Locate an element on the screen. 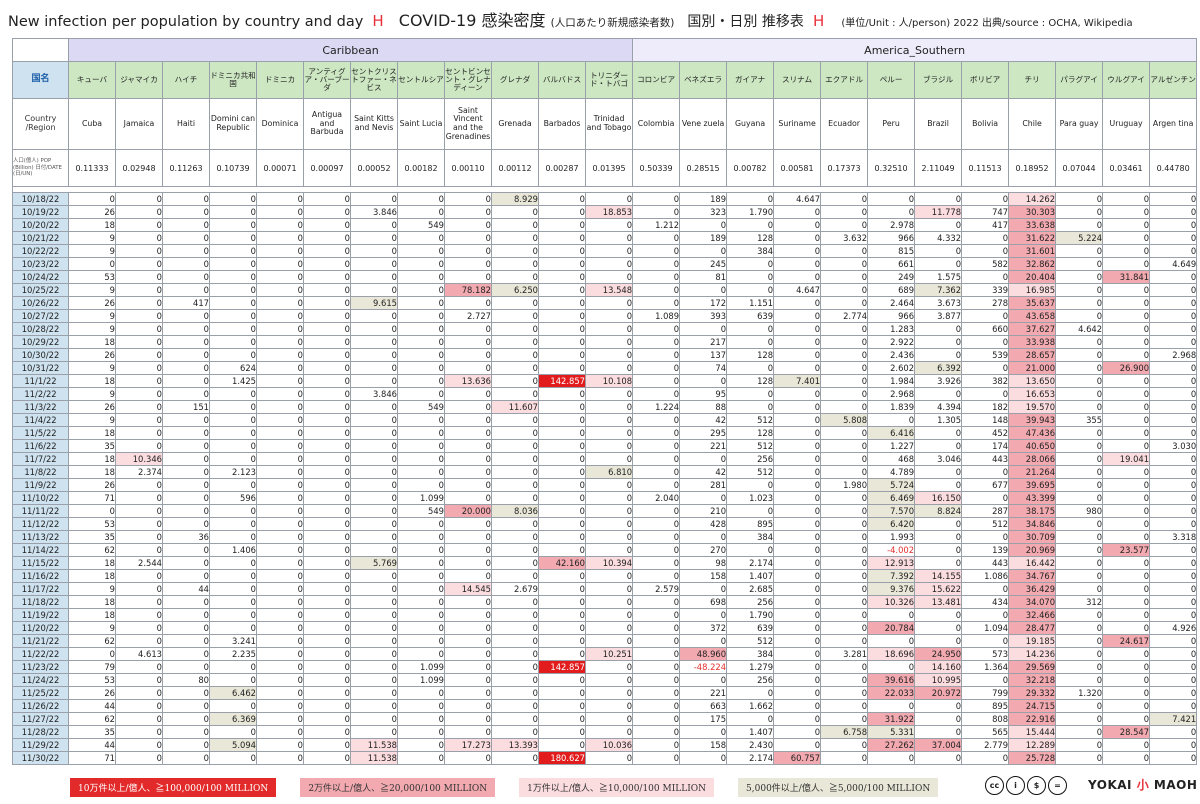 This screenshot has height=804, width=1200. table-cell: 16.653 is located at coordinates (1032, 394).